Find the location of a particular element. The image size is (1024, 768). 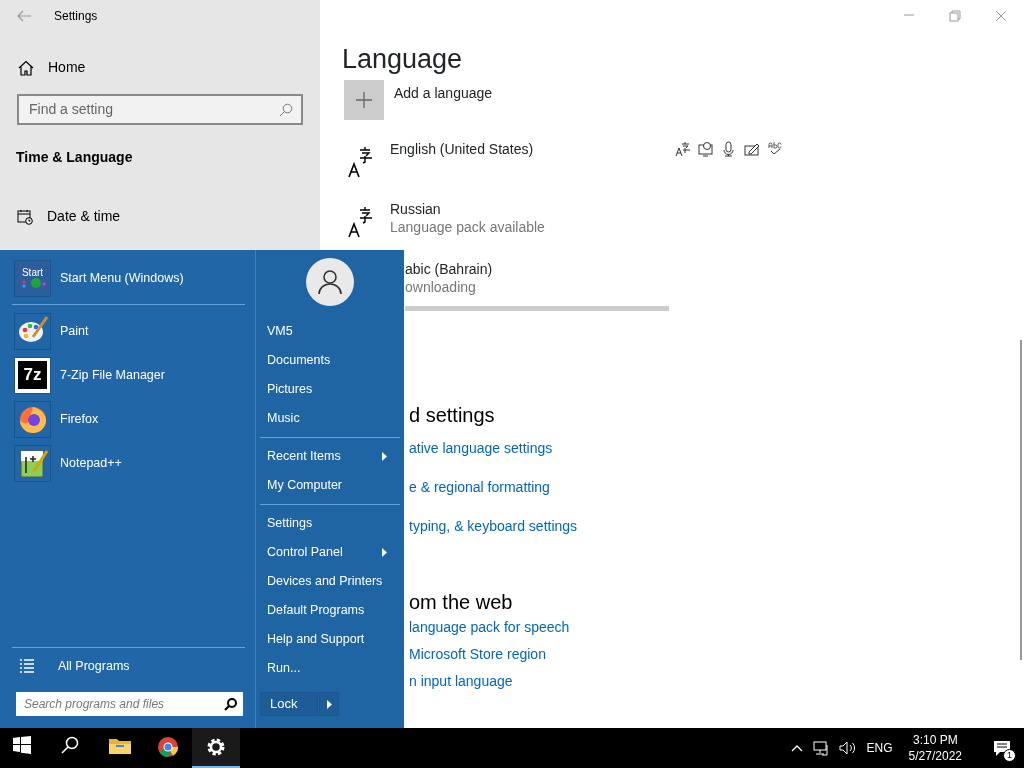

settings-link: n input language is located at coordinates (461, 681).